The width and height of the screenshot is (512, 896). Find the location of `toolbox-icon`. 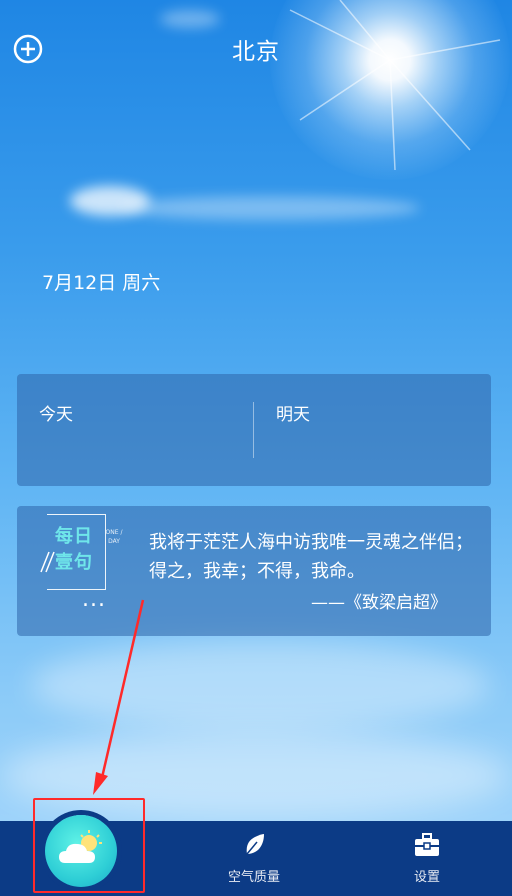

toolbox-icon is located at coordinates (427, 844).